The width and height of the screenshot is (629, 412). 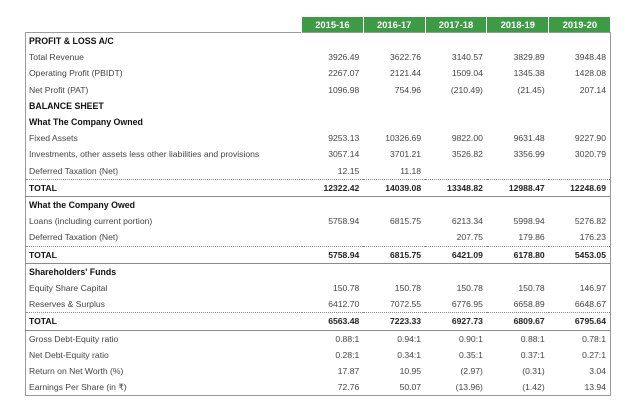 I want to click on value-cell: 207.75, so click(x=469, y=237).